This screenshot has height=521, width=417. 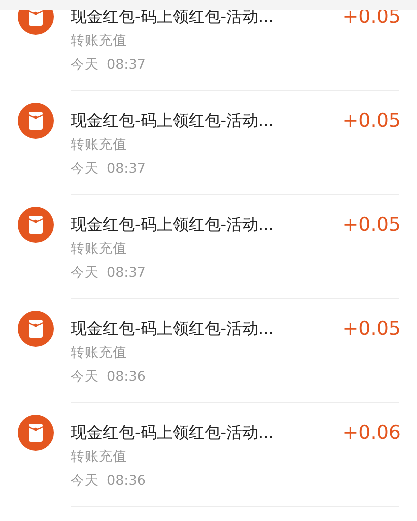 I want to click on transaction-amount: +0.06, so click(x=371, y=433).